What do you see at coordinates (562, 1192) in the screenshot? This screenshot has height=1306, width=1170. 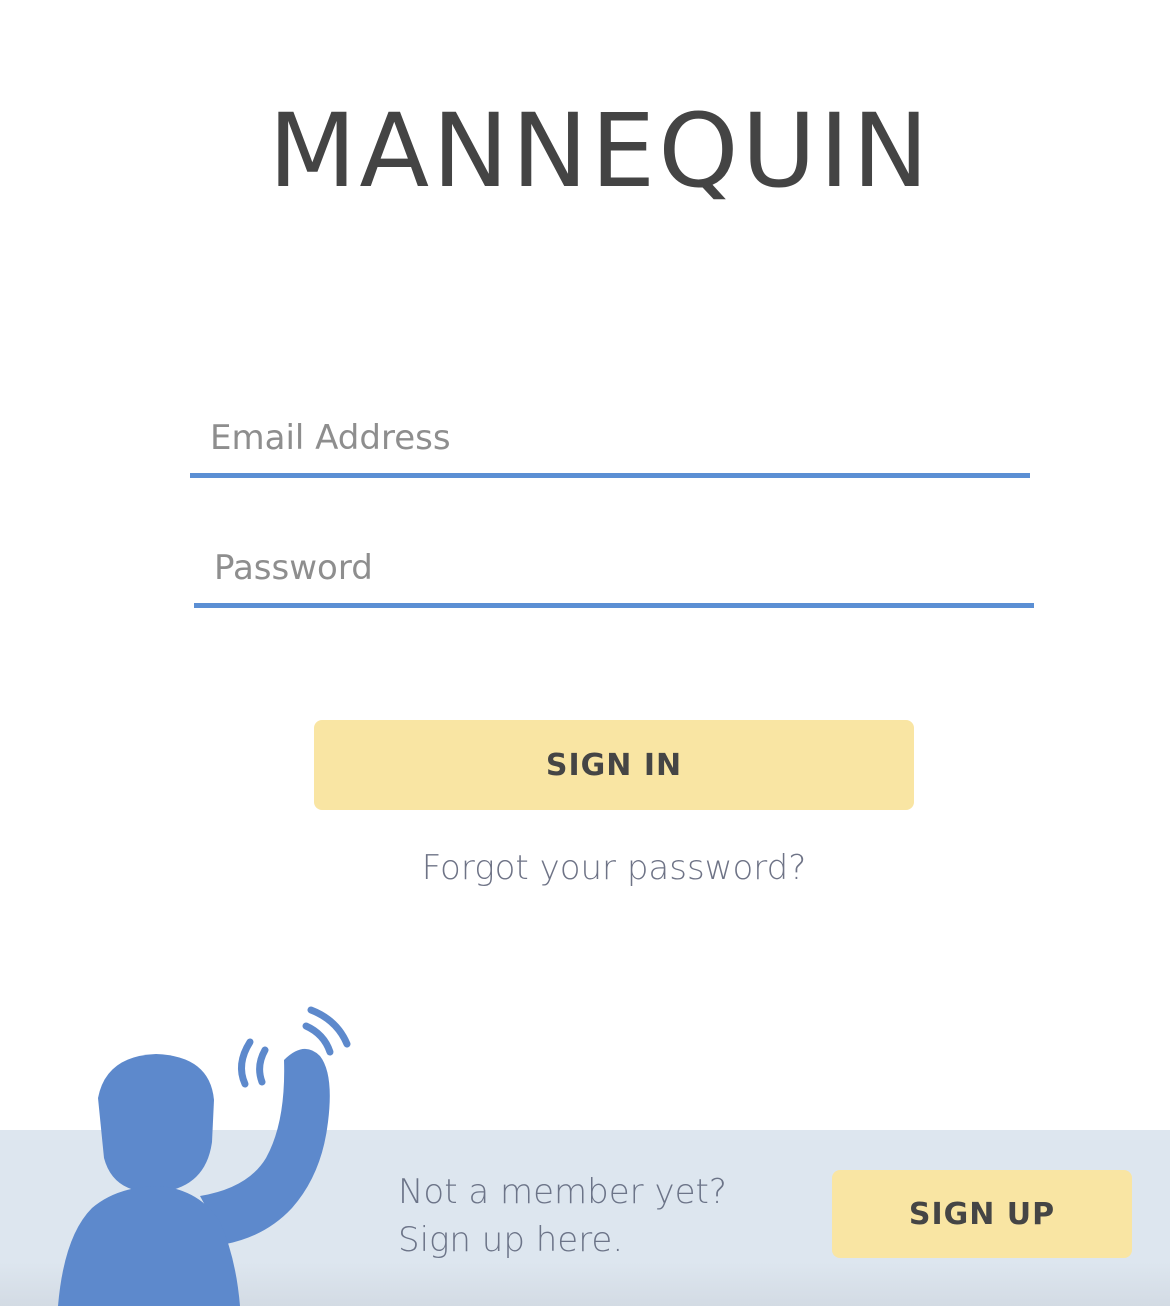 I see `signup-prompt-line1: Not a member yet?` at bounding box center [562, 1192].